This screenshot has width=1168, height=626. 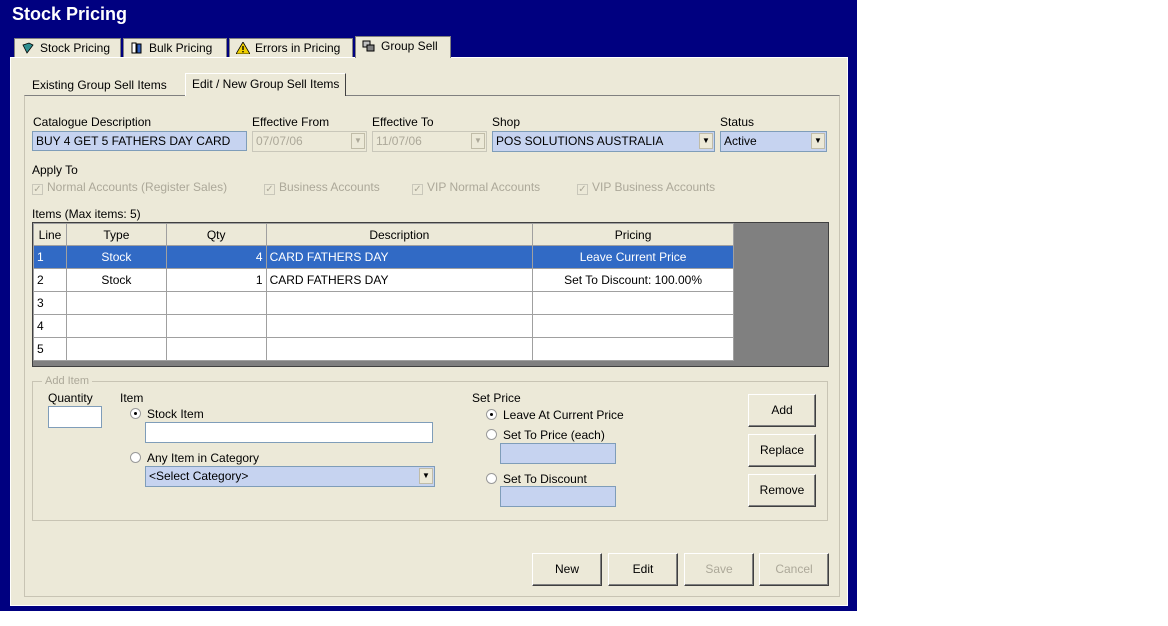 I want to click on add-item-title: Add Item, so click(x=67, y=381).